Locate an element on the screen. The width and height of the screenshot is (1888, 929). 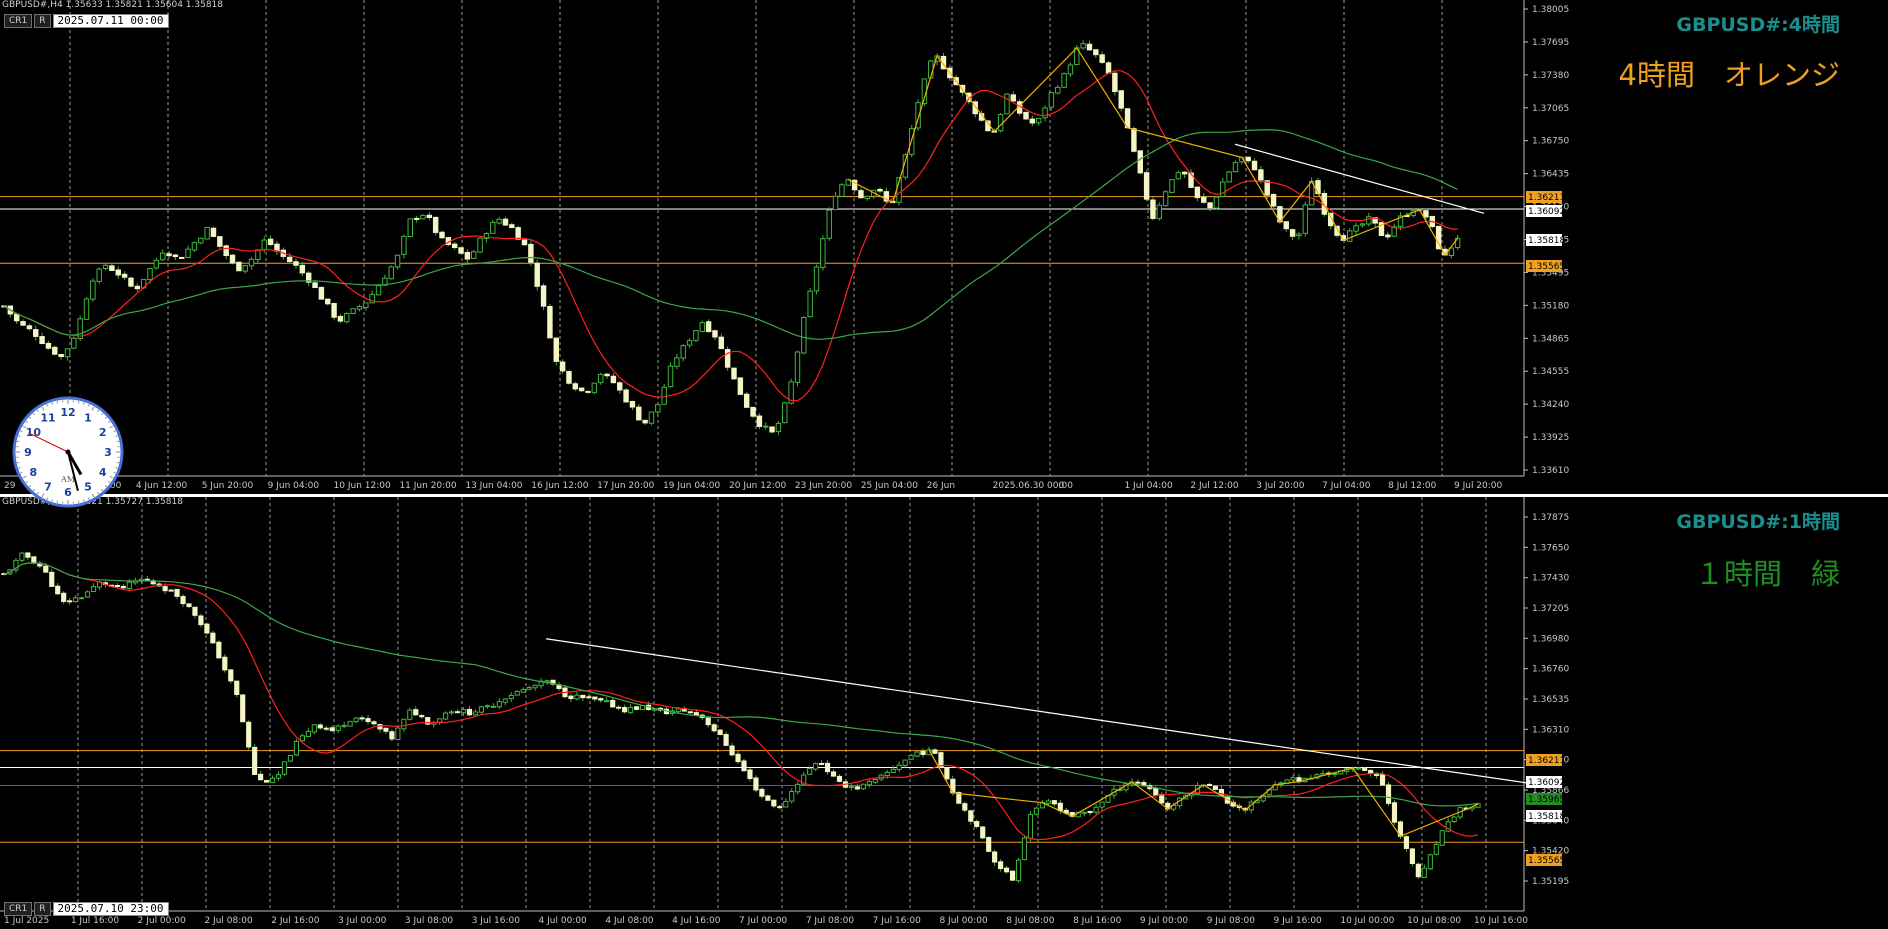
price-tag-label: 1.36211 is located at coordinates (1546, 198).